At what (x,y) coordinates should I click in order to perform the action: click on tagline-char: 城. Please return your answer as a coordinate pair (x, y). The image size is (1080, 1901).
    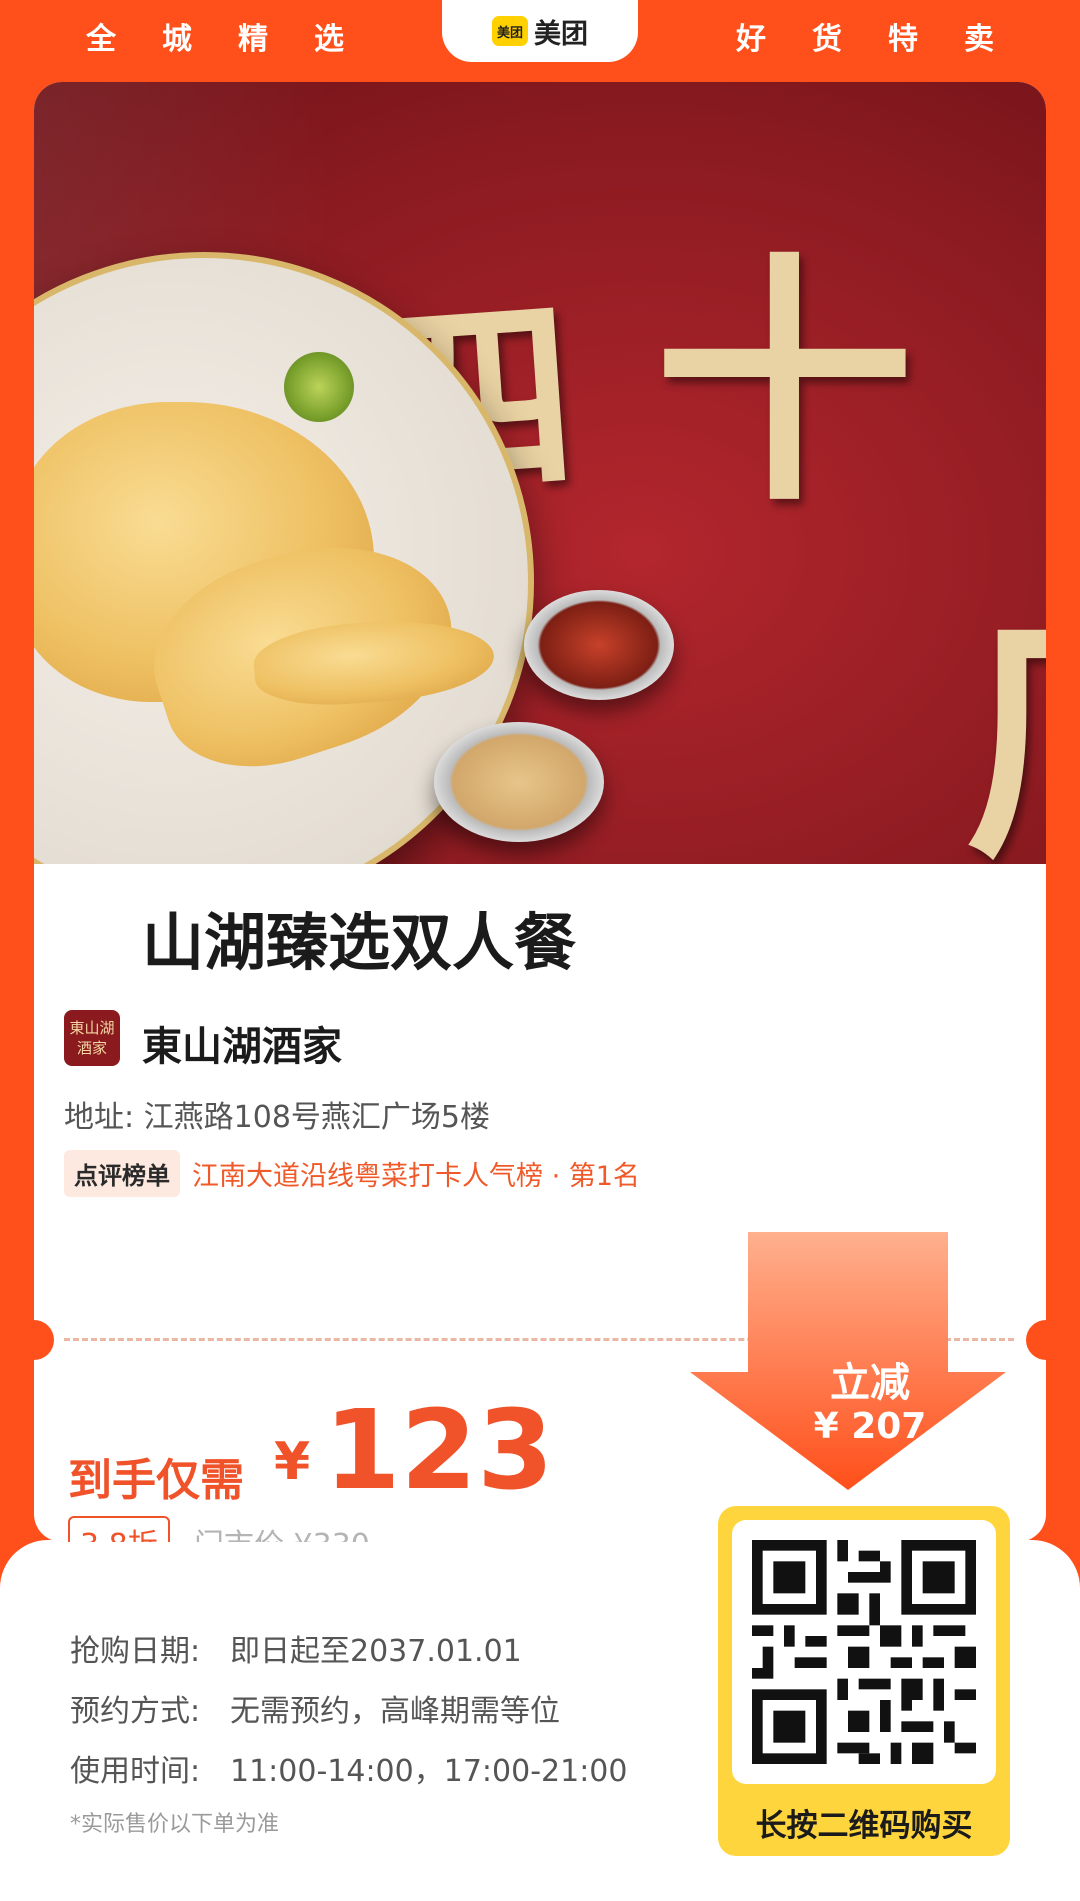
    Looking at the image, I should click on (178, 39).